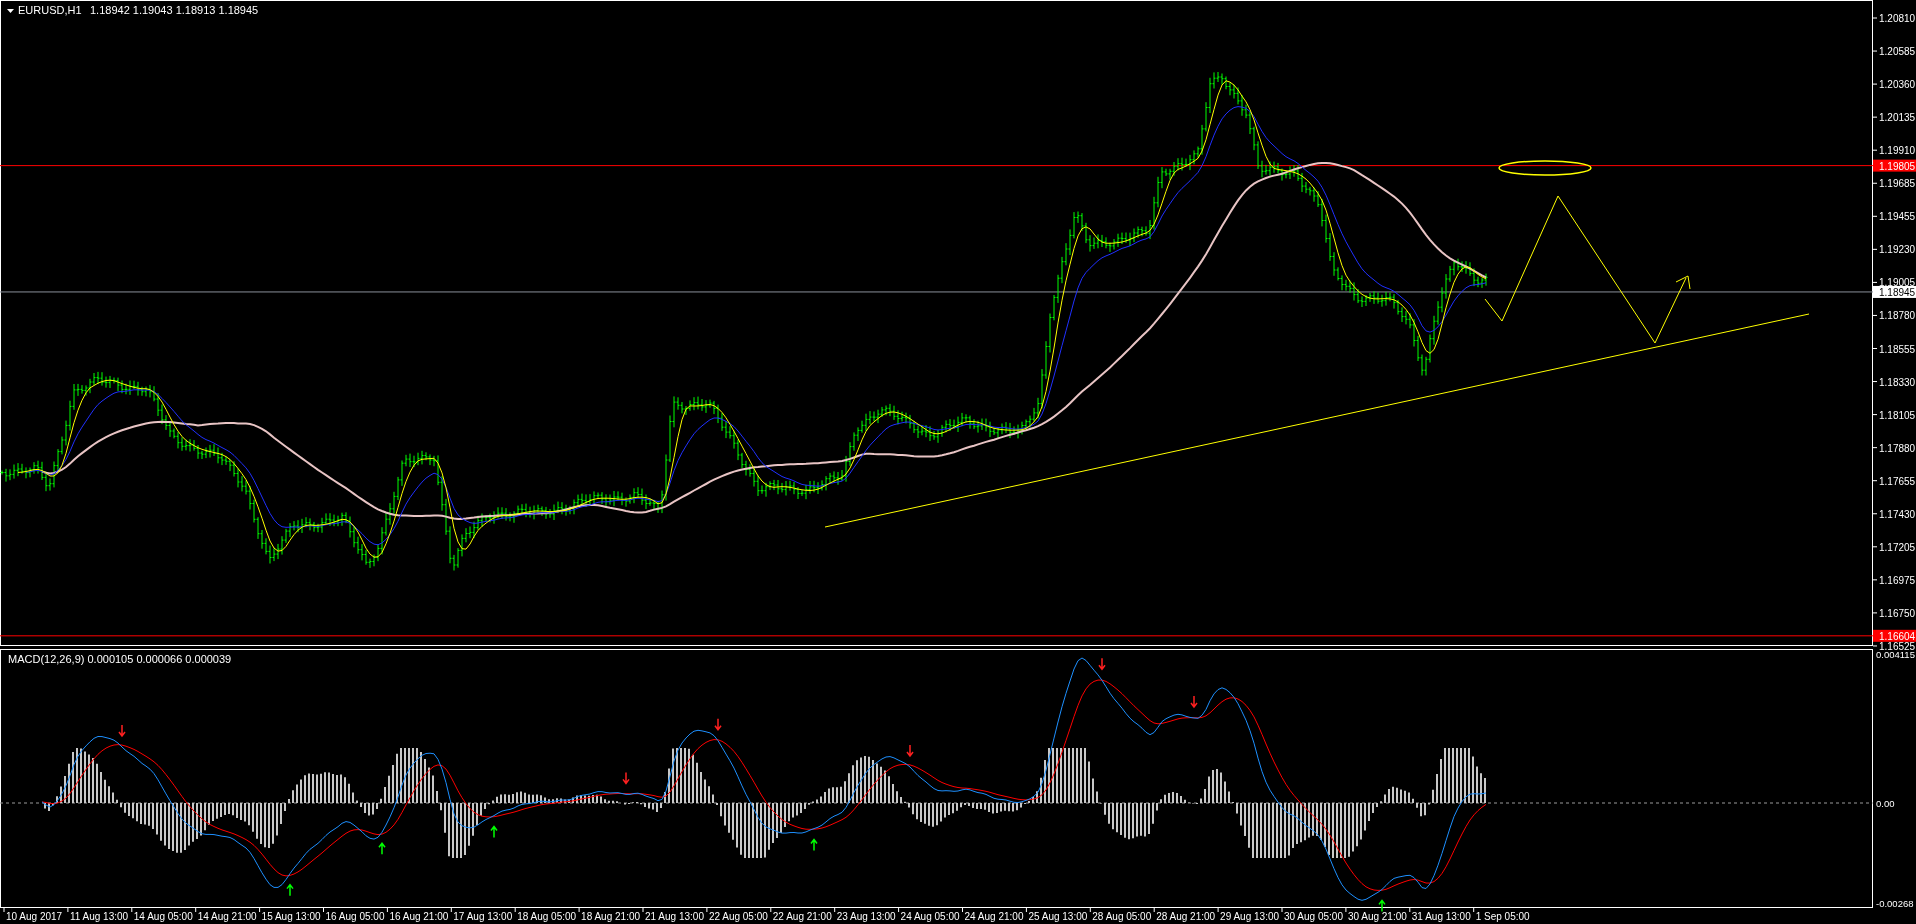 The image size is (1916, 924). I want to click on price-axis-label: 1.19685, so click(1897, 184).